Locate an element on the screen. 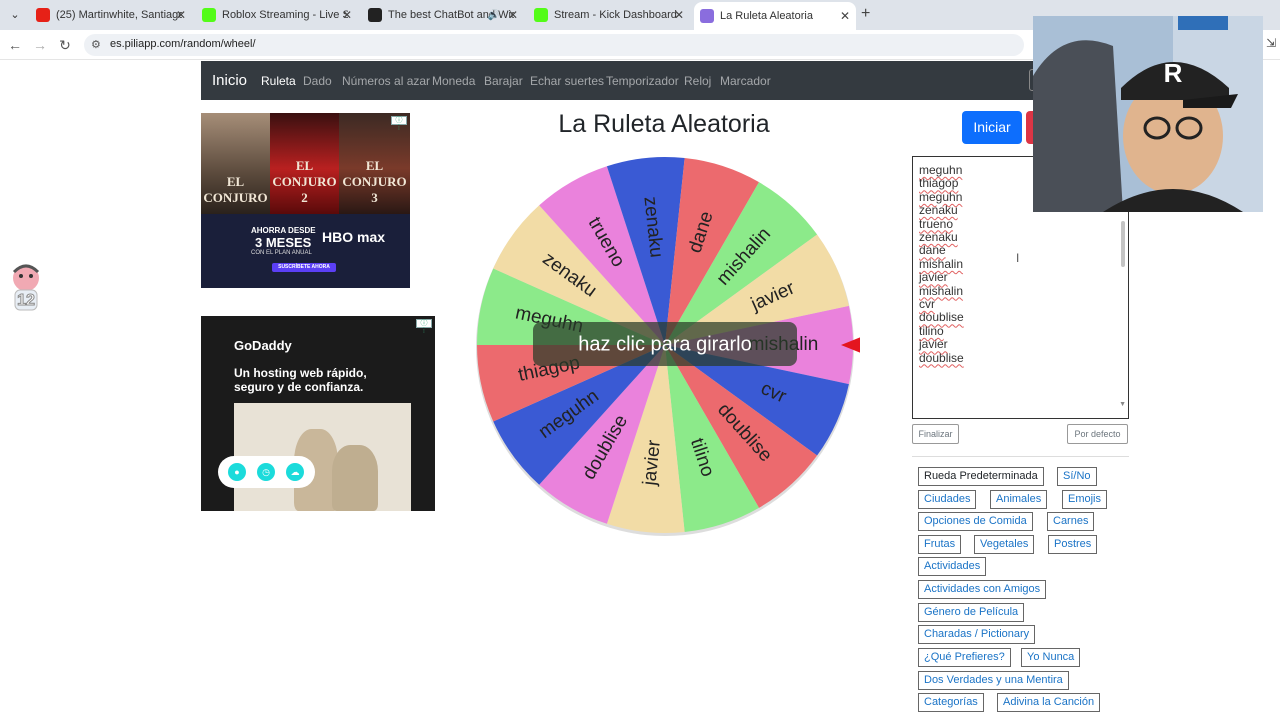 The height and width of the screenshot is (720, 1280). preset-button: Sí/No is located at coordinates (1077, 476).